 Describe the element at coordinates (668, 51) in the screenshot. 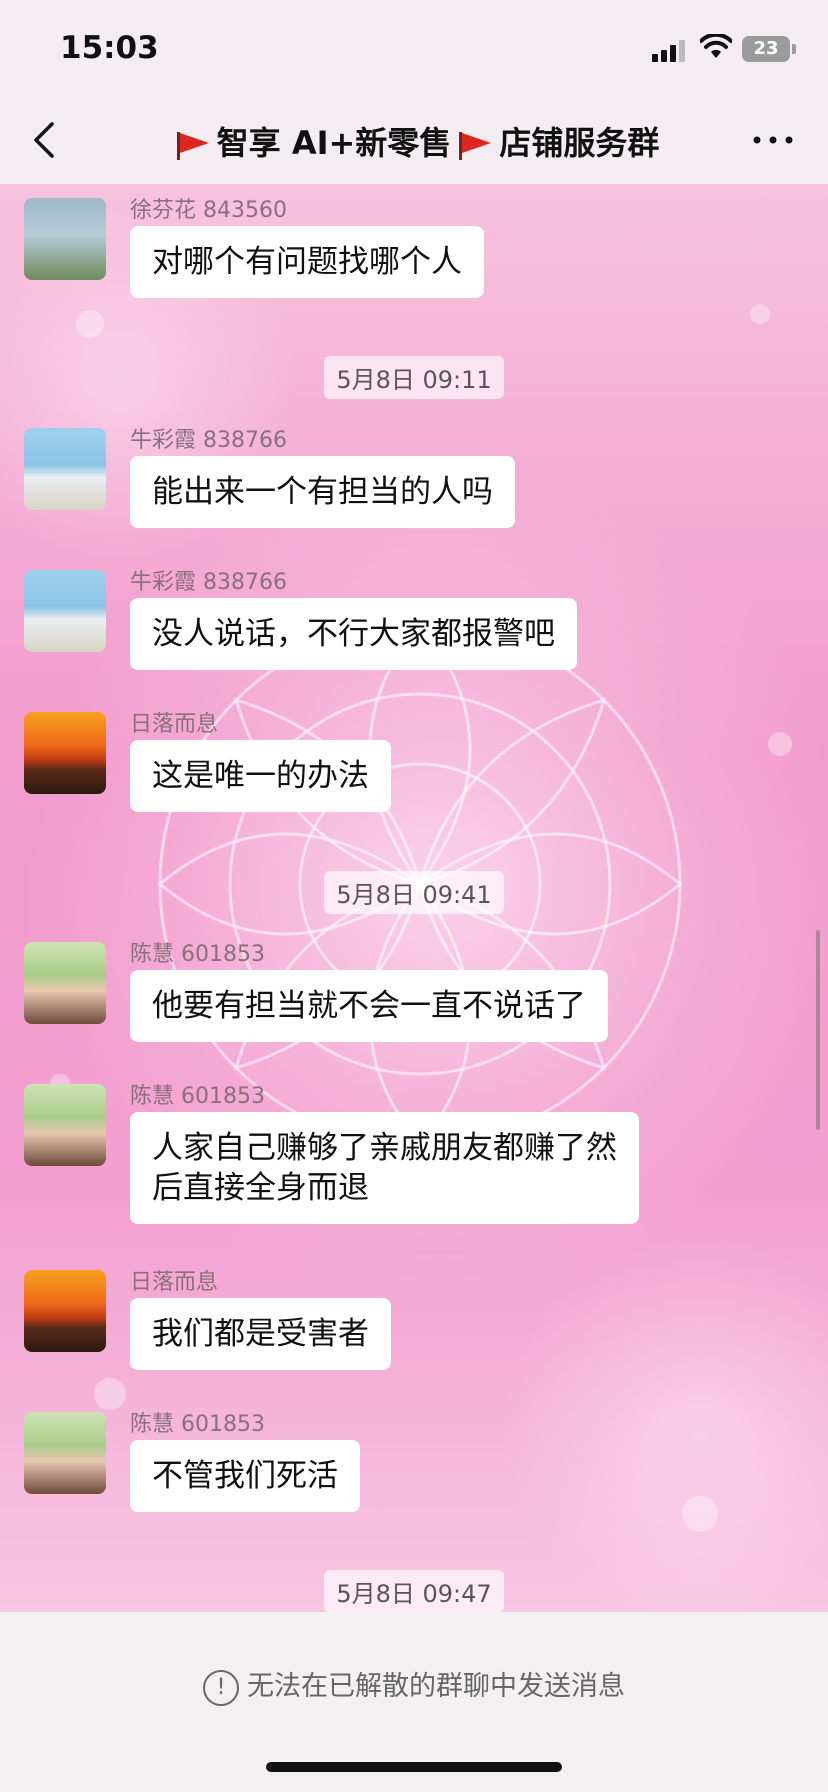

I see `cellular-signal-icon` at that location.